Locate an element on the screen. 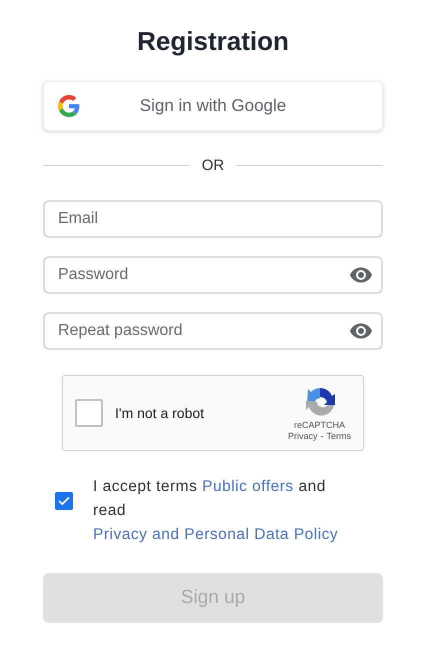 This screenshot has height=652, width=426. input-field: Email is located at coordinates (213, 219).